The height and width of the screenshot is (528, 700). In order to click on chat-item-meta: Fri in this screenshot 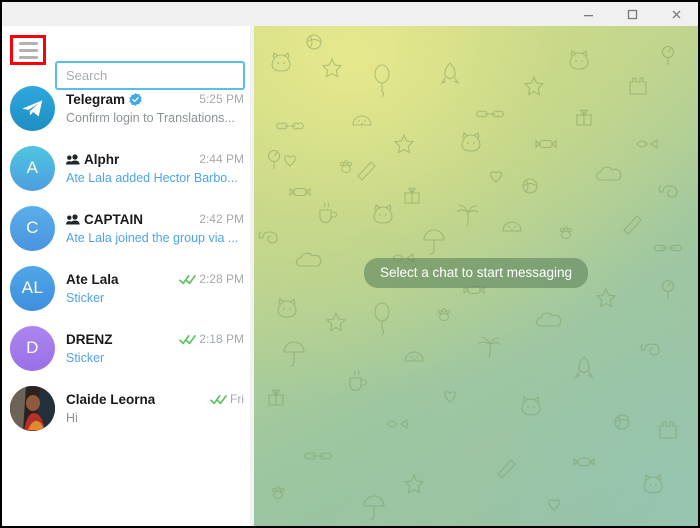, I will do `click(224, 399)`.